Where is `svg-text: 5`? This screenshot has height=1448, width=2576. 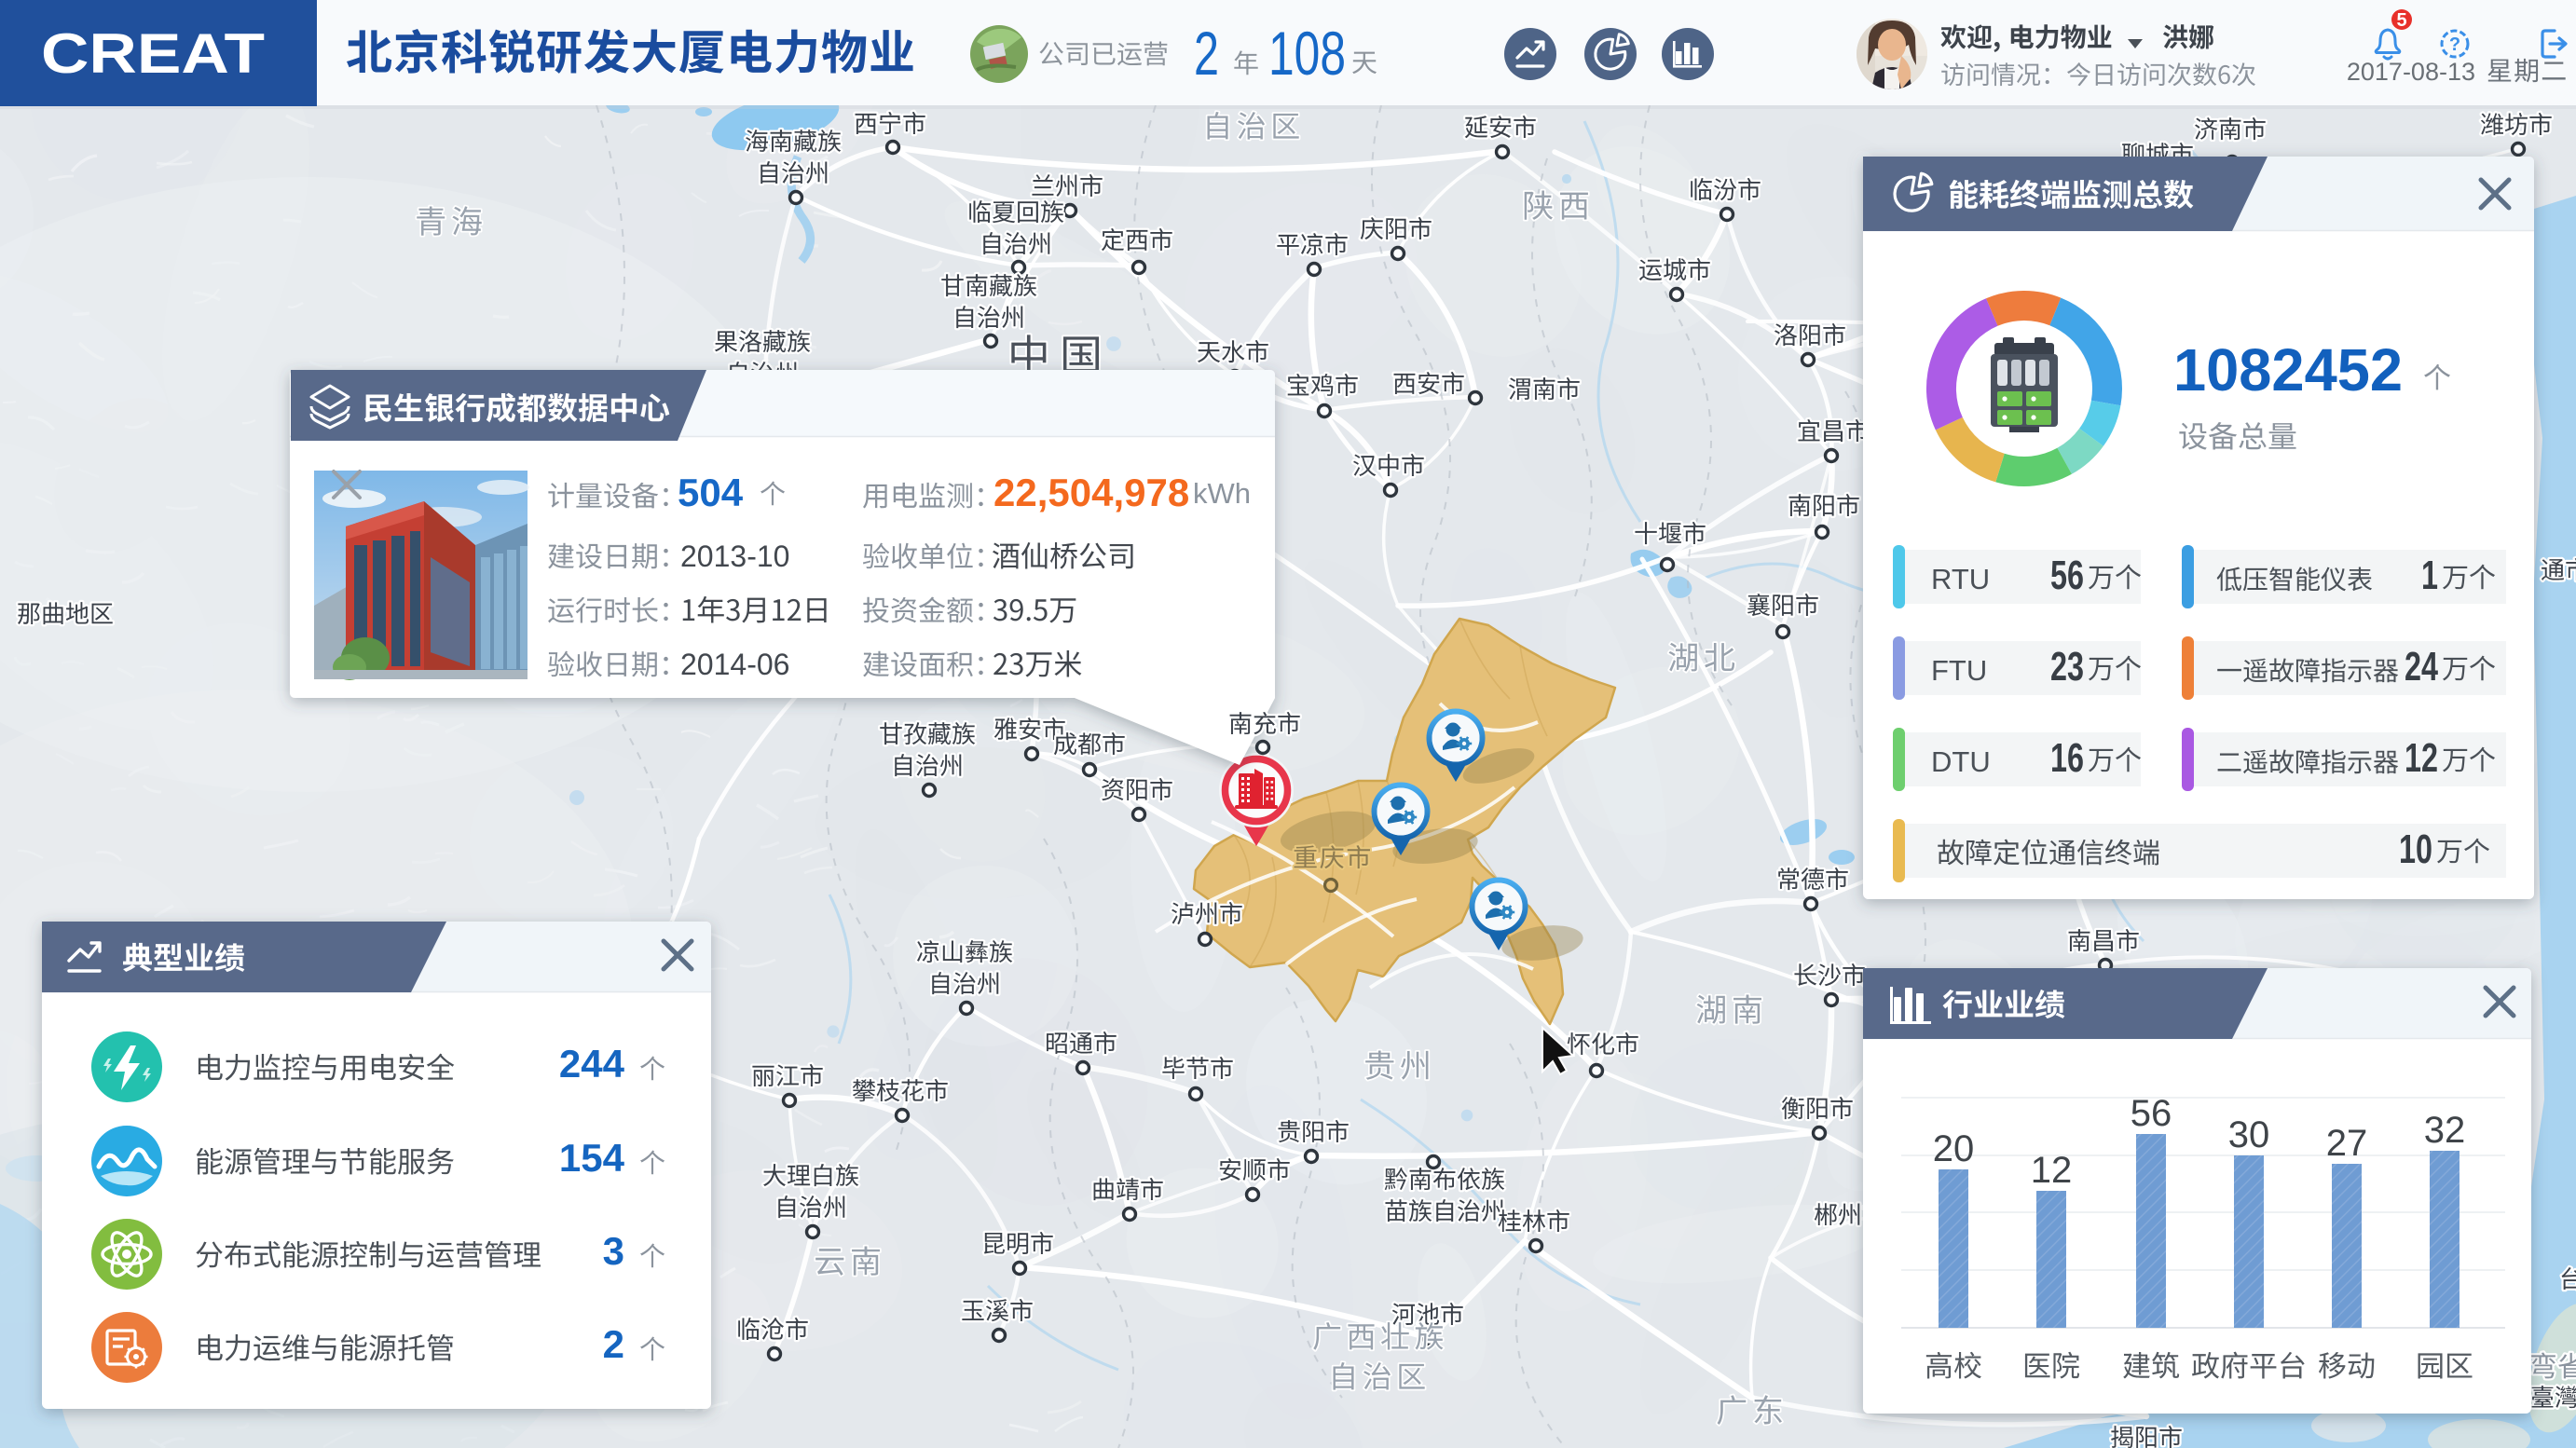 svg-text: 5 is located at coordinates (2401, 20).